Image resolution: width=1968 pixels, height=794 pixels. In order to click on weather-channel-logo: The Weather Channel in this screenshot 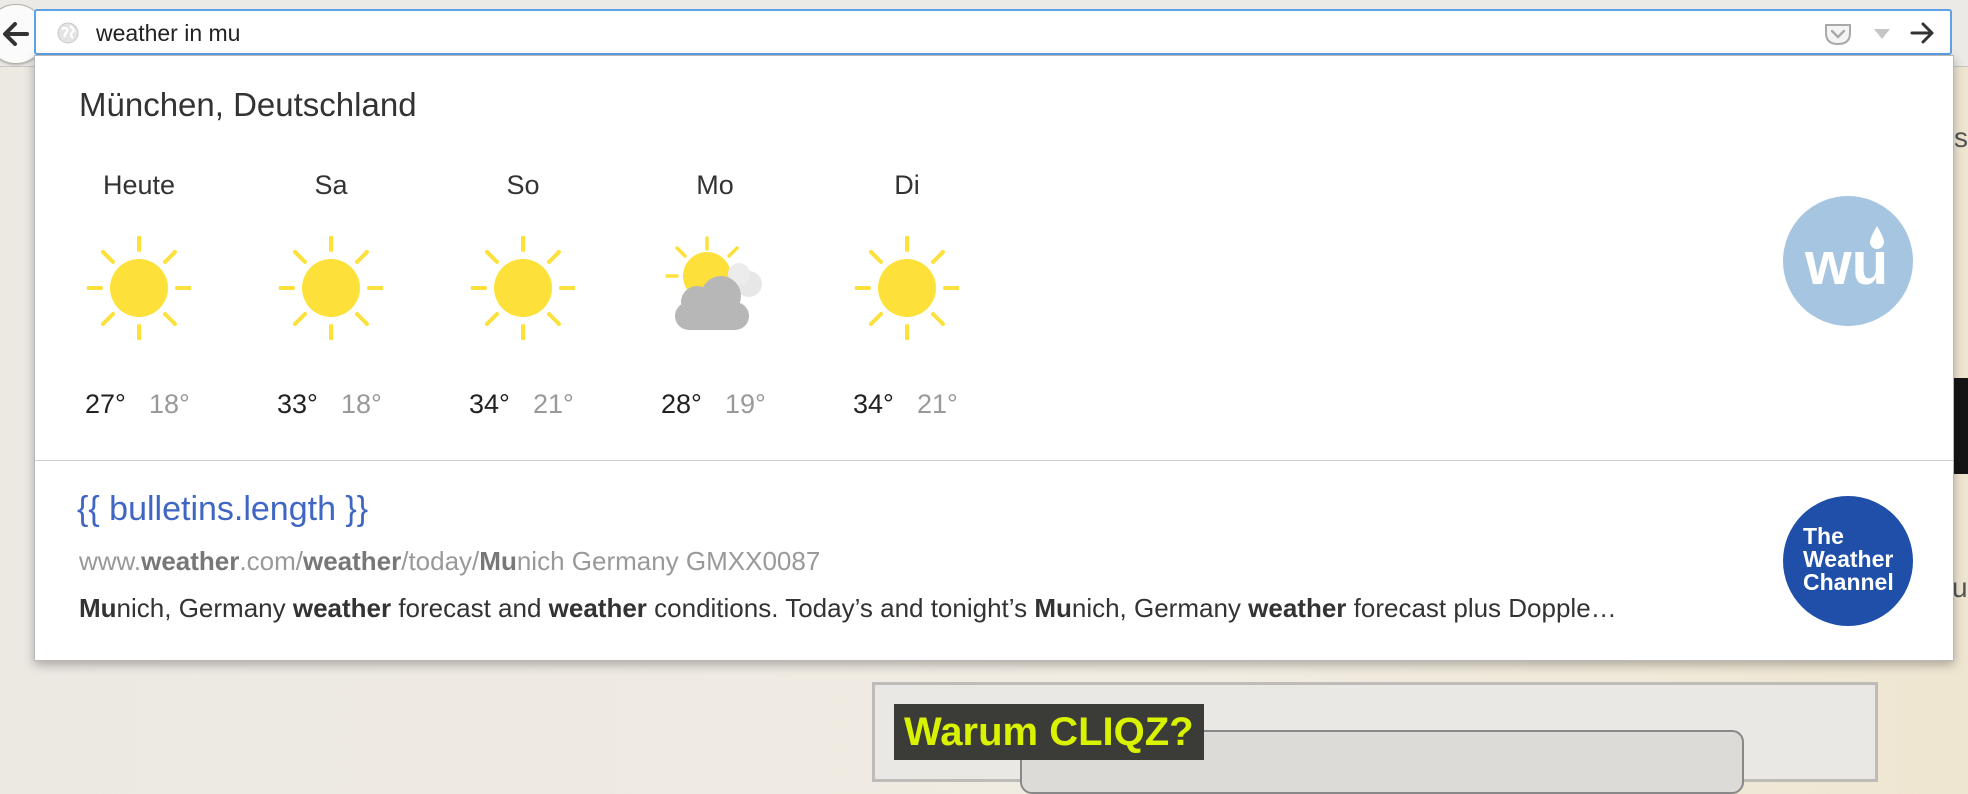, I will do `click(1848, 561)`.